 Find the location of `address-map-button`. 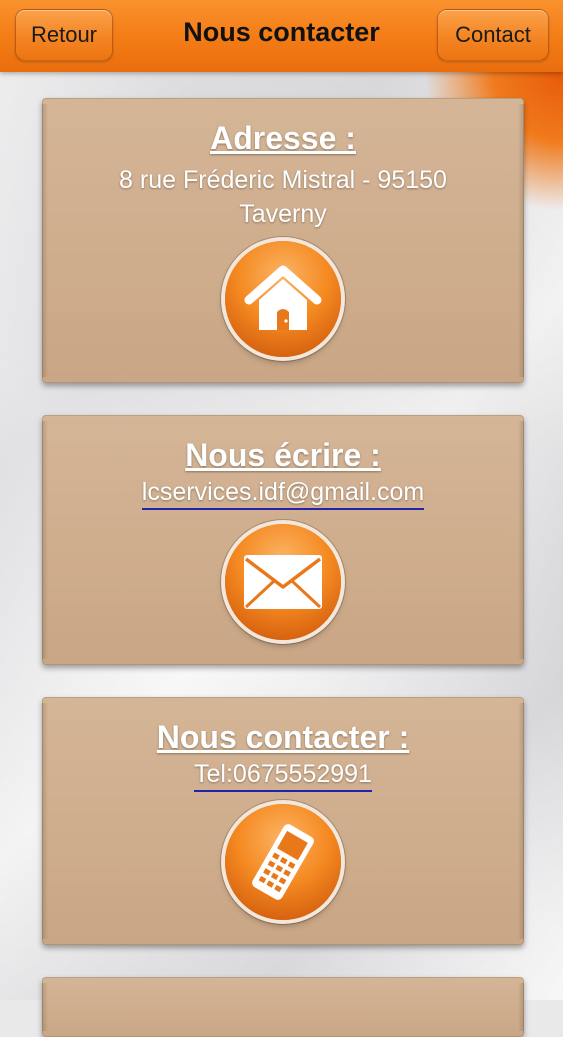

address-map-button is located at coordinates (283, 299).